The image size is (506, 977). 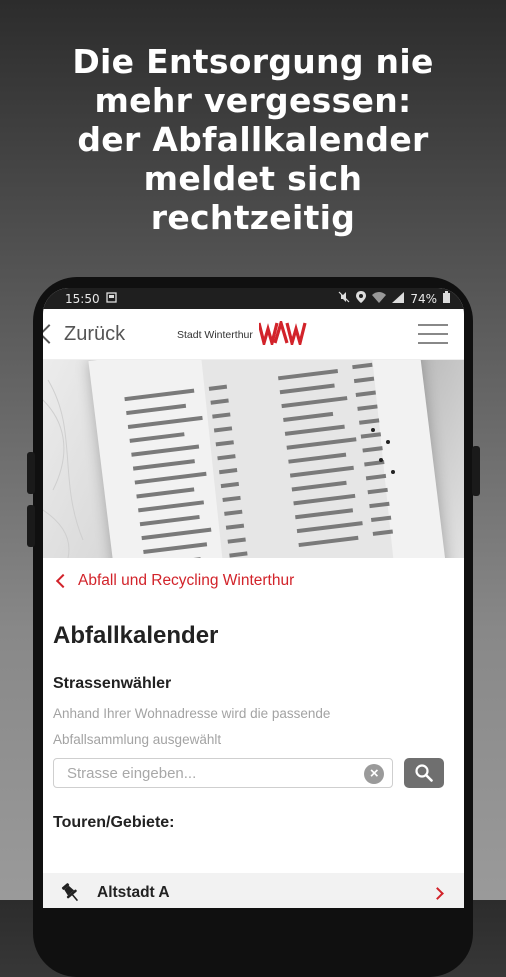 What do you see at coordinates (253, 100) in the screenshot?
I see `headline-line: mehr vergessen:` at bounding box center [253, 100].